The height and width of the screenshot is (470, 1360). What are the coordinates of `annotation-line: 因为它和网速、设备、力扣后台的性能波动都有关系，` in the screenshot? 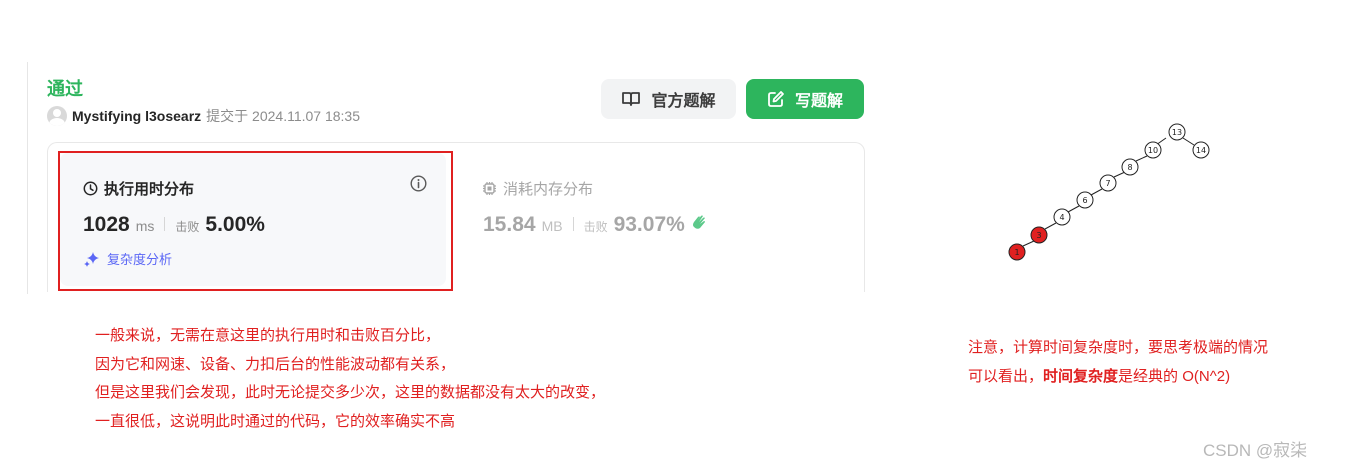 It's located at (275, 364).